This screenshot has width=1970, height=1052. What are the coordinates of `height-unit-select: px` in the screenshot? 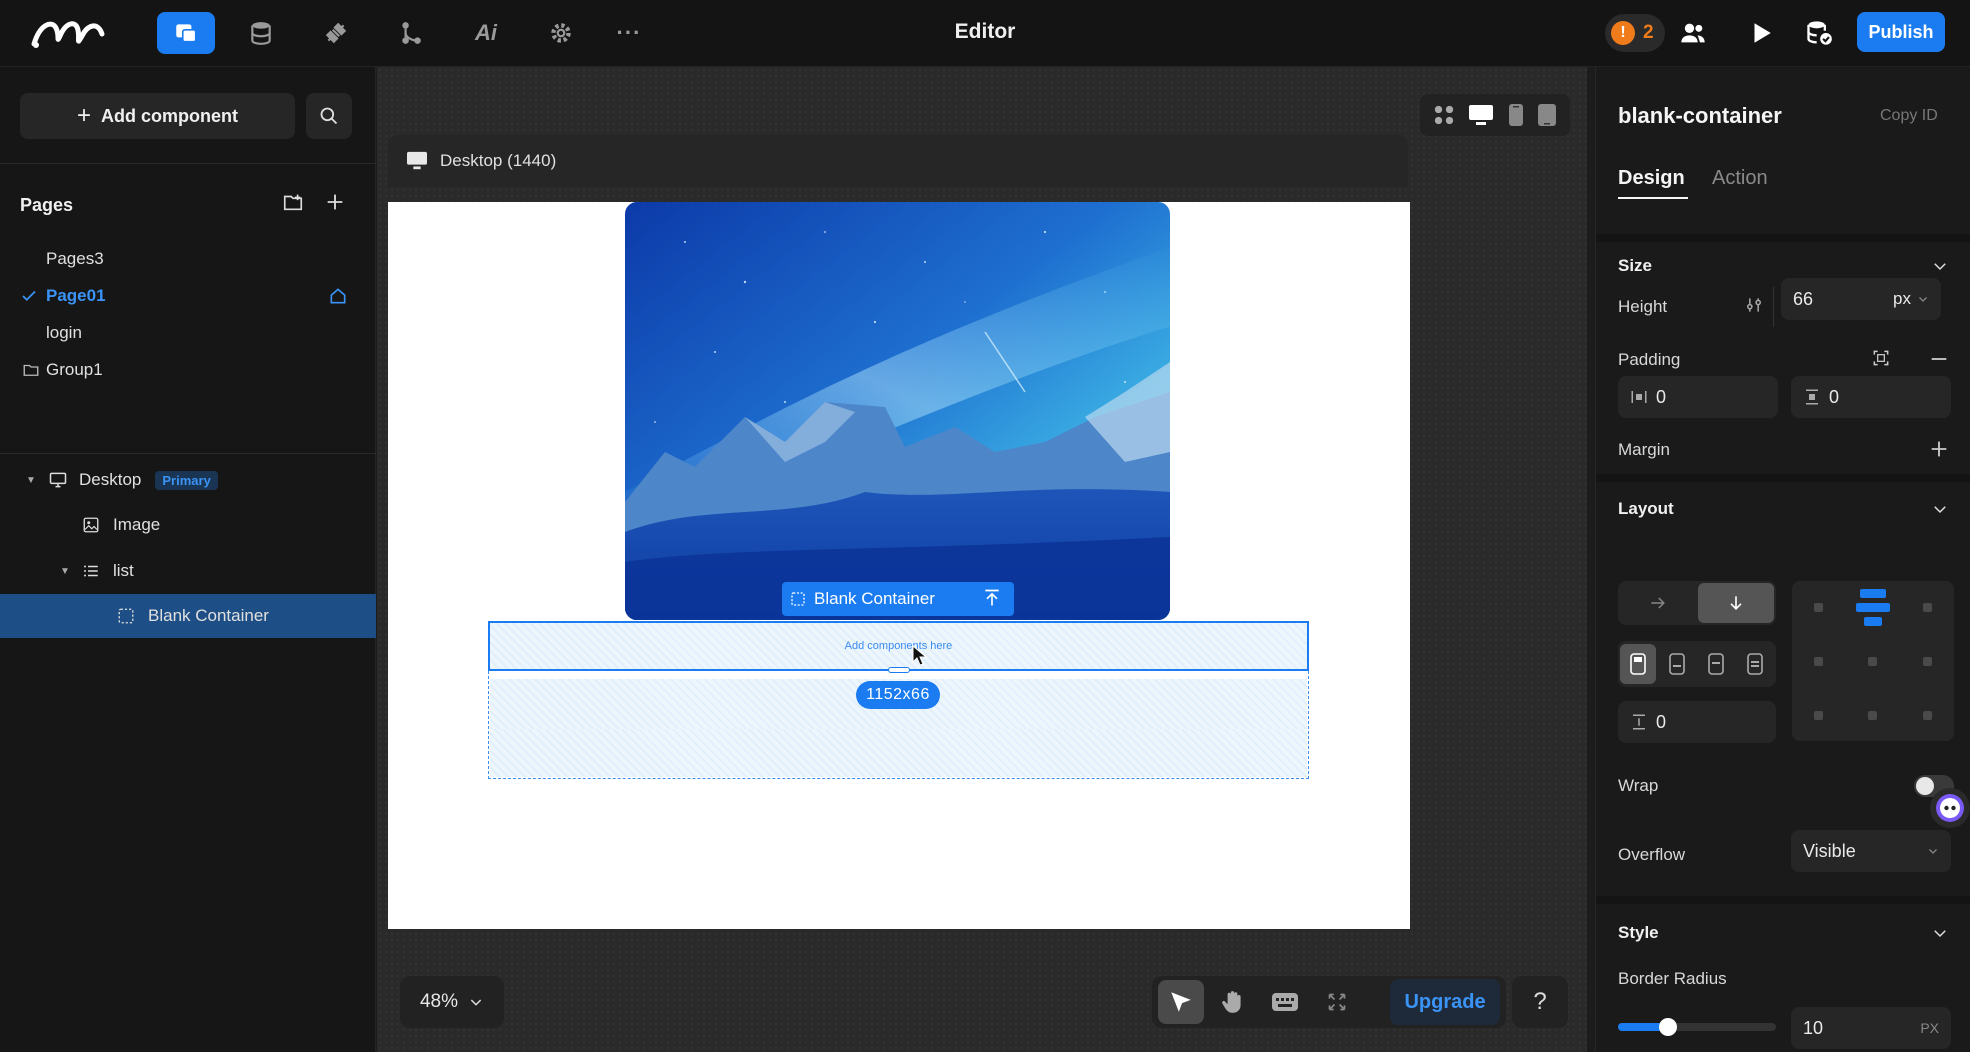 It's located at (1911, 299).